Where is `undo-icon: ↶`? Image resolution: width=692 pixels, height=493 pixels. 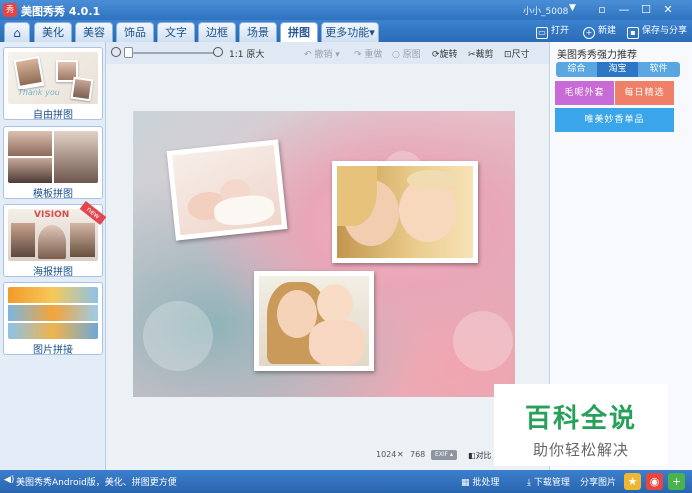 undo-icon: ↶ is located at coordinates (308, 55).